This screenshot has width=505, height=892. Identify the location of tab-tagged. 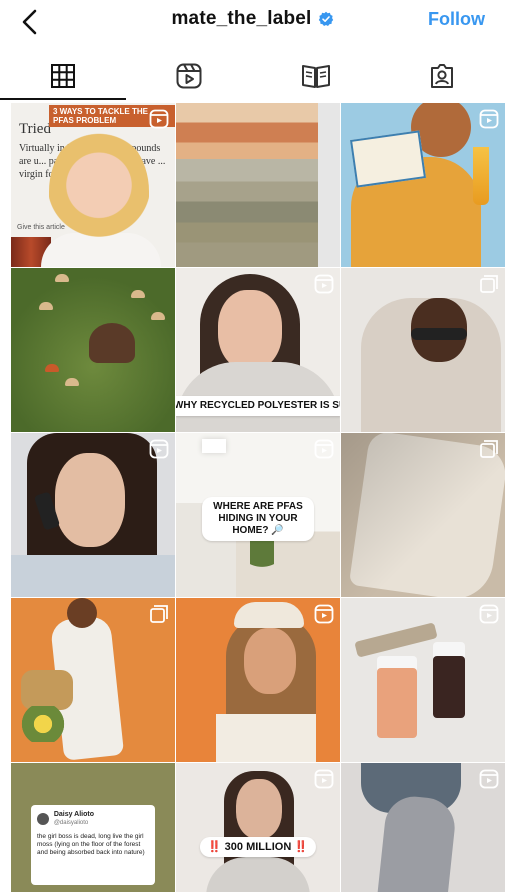
(442, 76).